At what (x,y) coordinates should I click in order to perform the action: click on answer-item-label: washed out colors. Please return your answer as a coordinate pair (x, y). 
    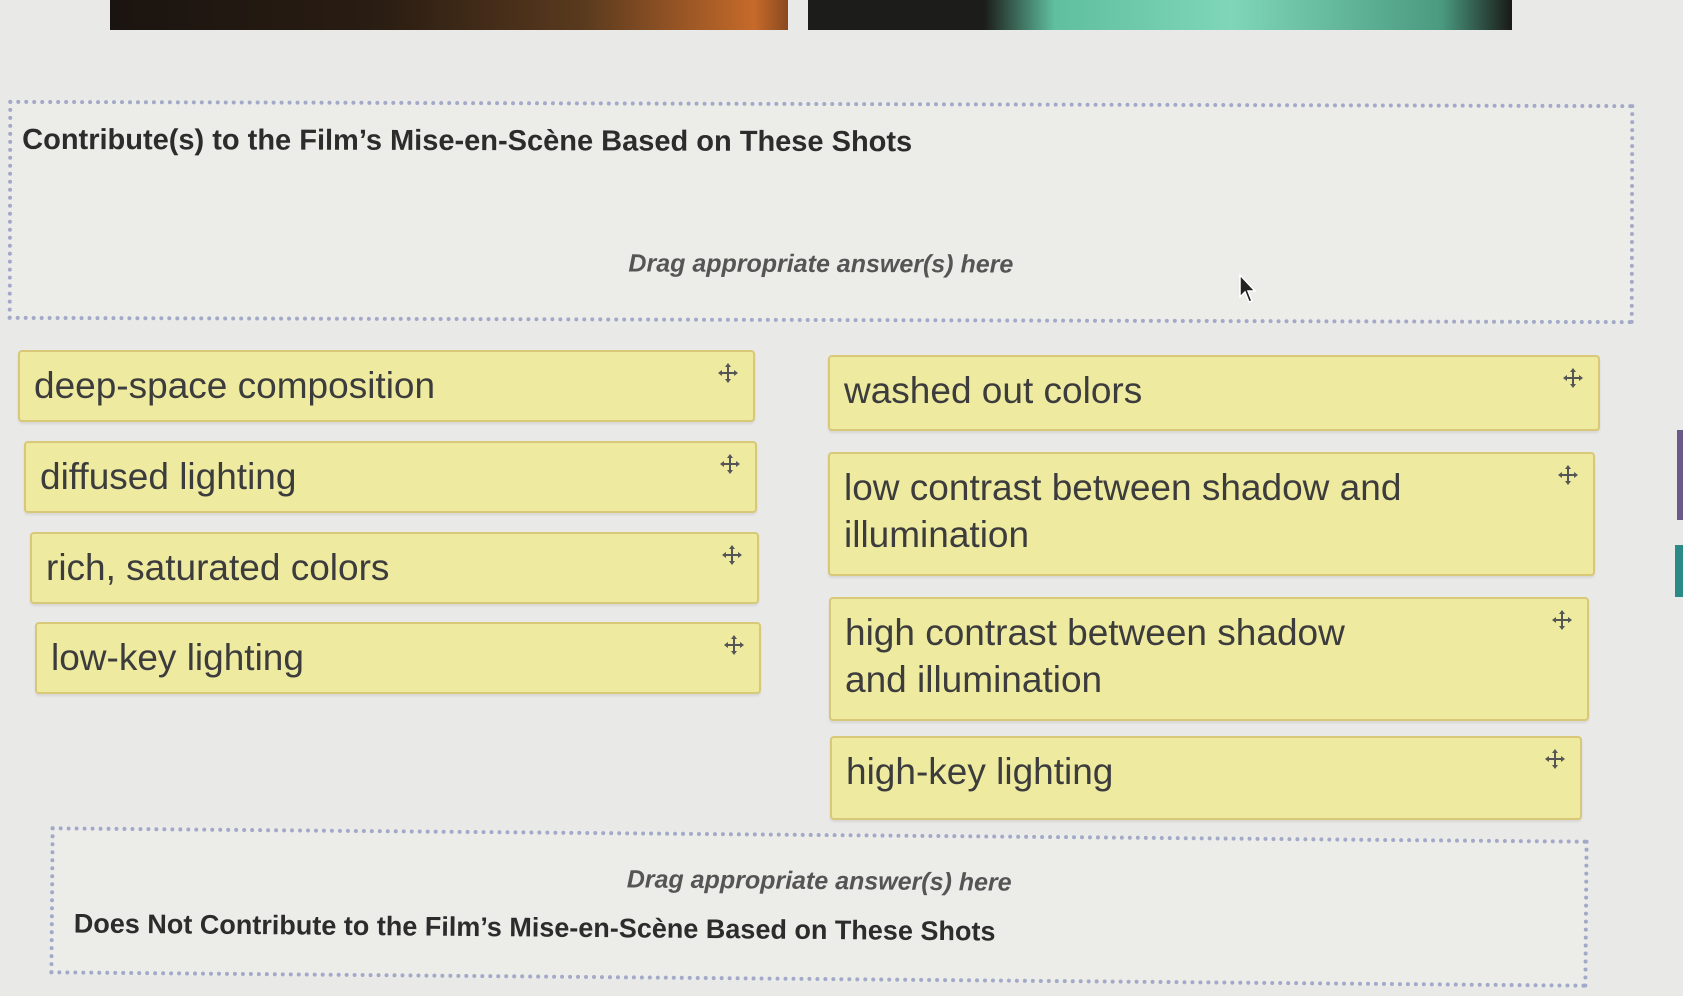
    Looking at the image, I should click on (993, 390).